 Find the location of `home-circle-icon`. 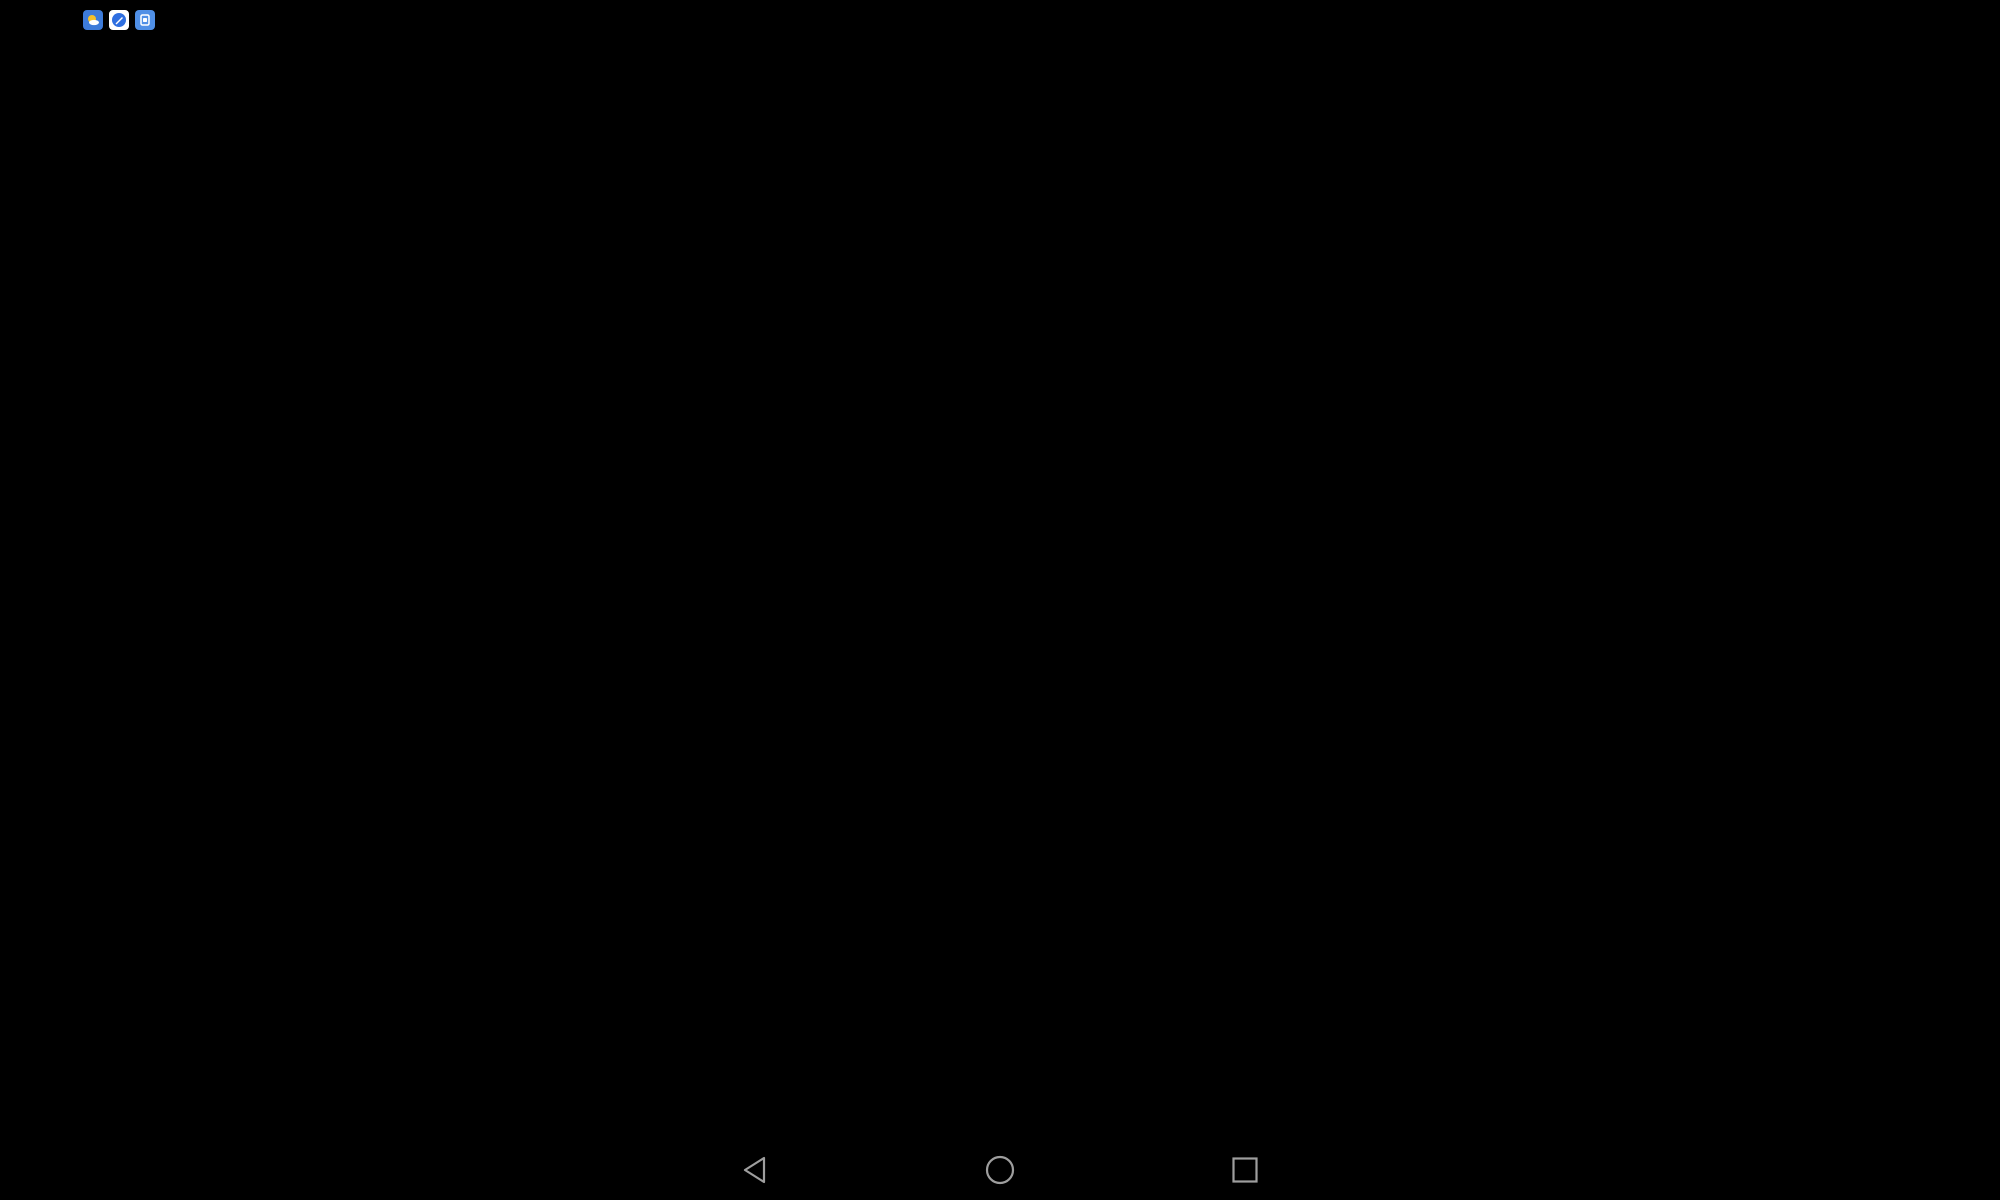

home-circle-icon is located at coordinates (1000, 1170).